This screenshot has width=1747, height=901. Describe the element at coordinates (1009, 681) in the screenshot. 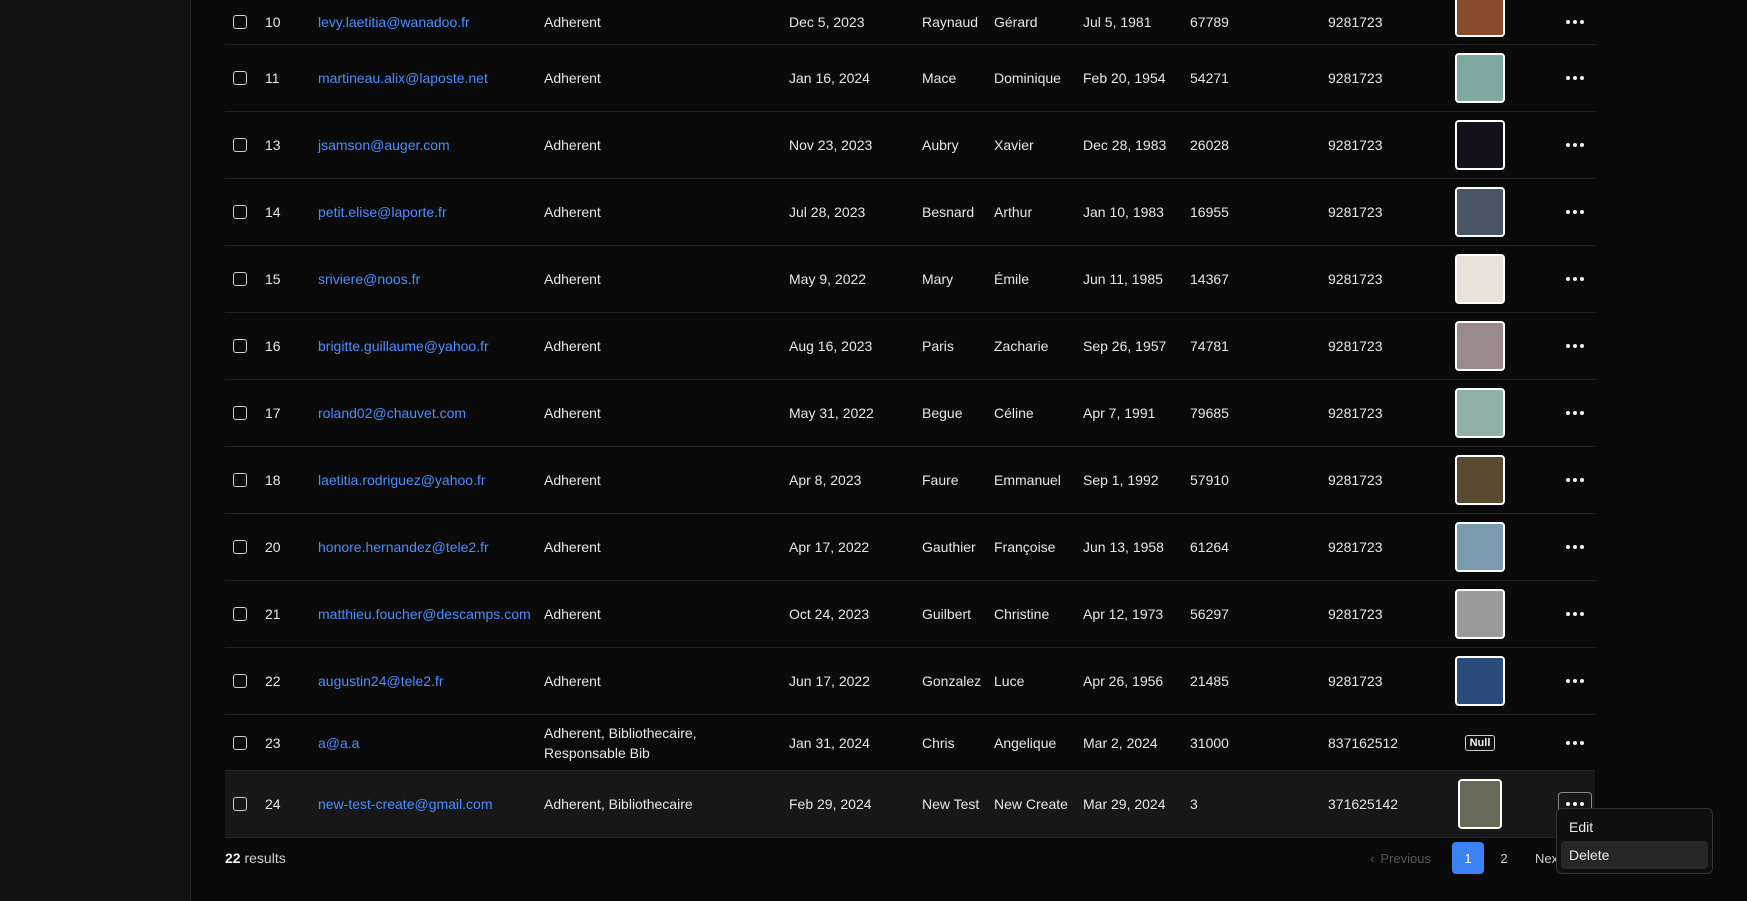

I see `first-name: Luce` at that location.